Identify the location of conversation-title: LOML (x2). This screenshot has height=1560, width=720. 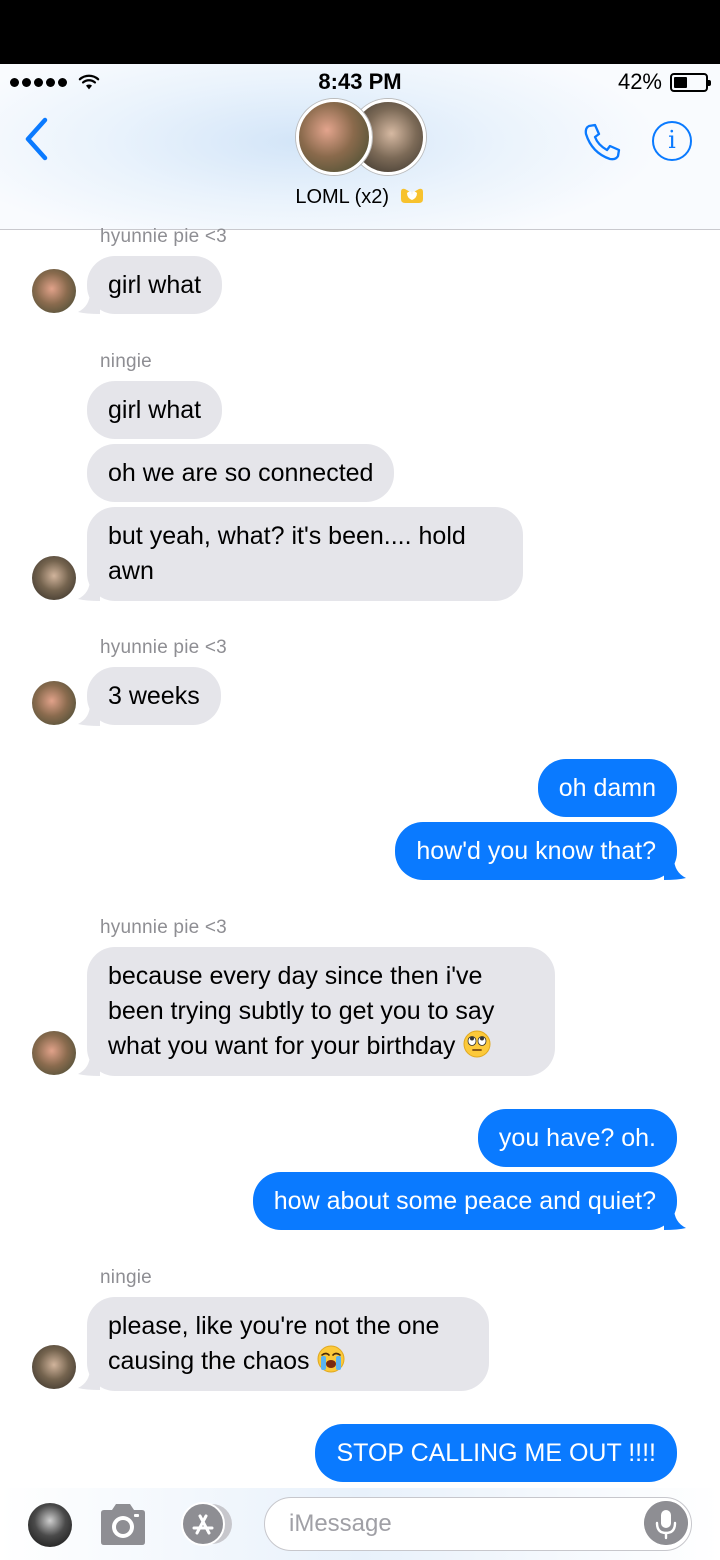
(360, 197).